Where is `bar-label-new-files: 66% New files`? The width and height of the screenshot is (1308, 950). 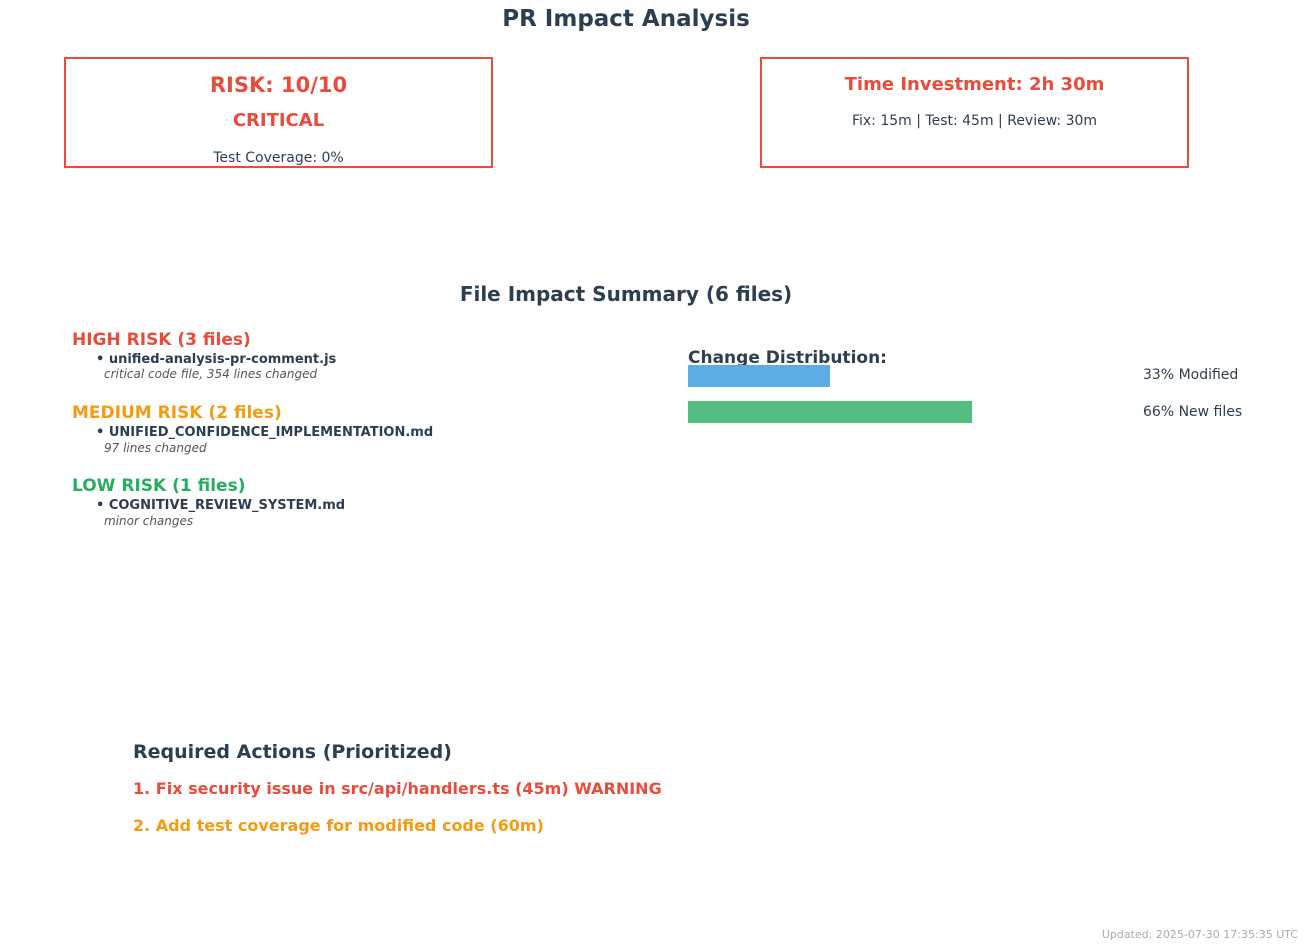 bar-label-new-files: 66% New files is located at coordinates (1193, 412).